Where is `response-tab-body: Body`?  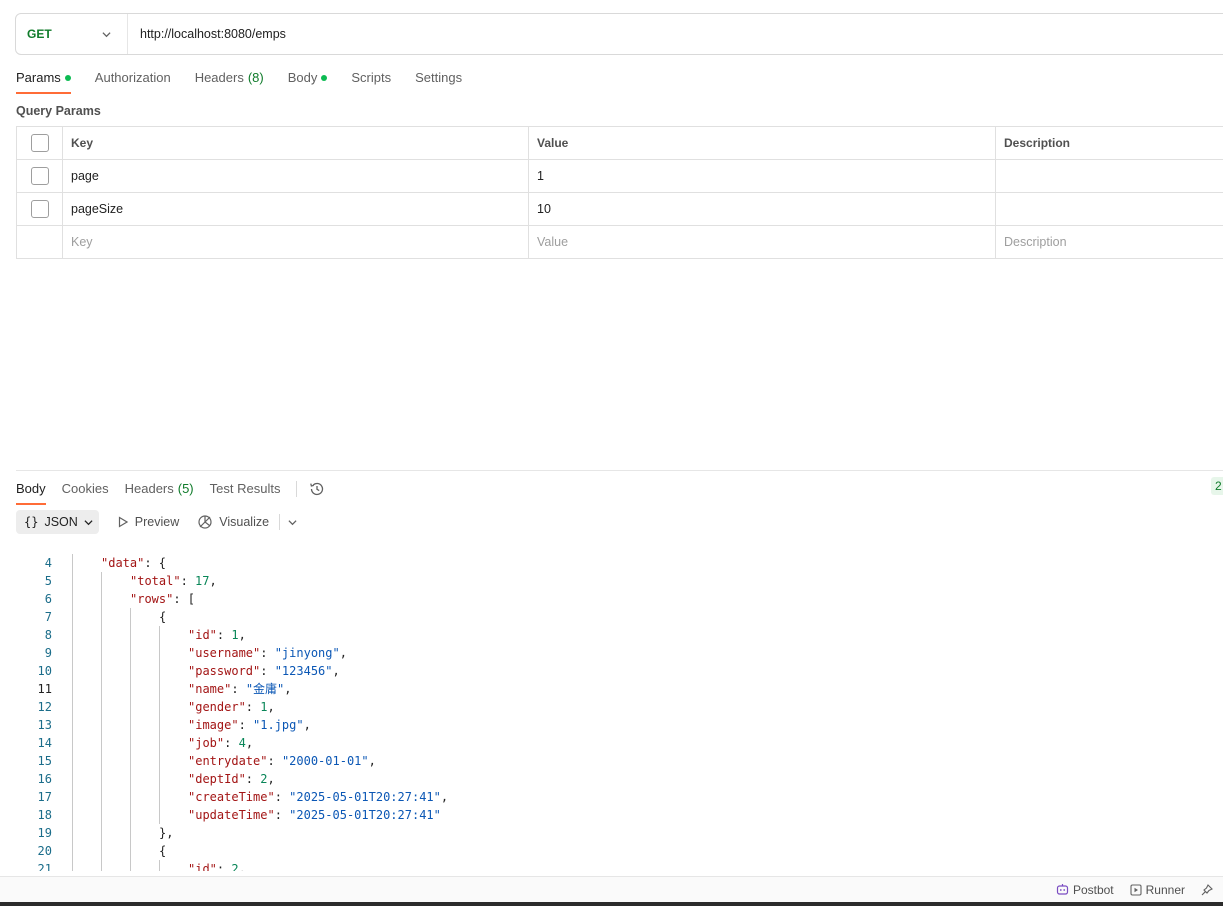
response-tab-body: Body is located at coordinates (31, 489).